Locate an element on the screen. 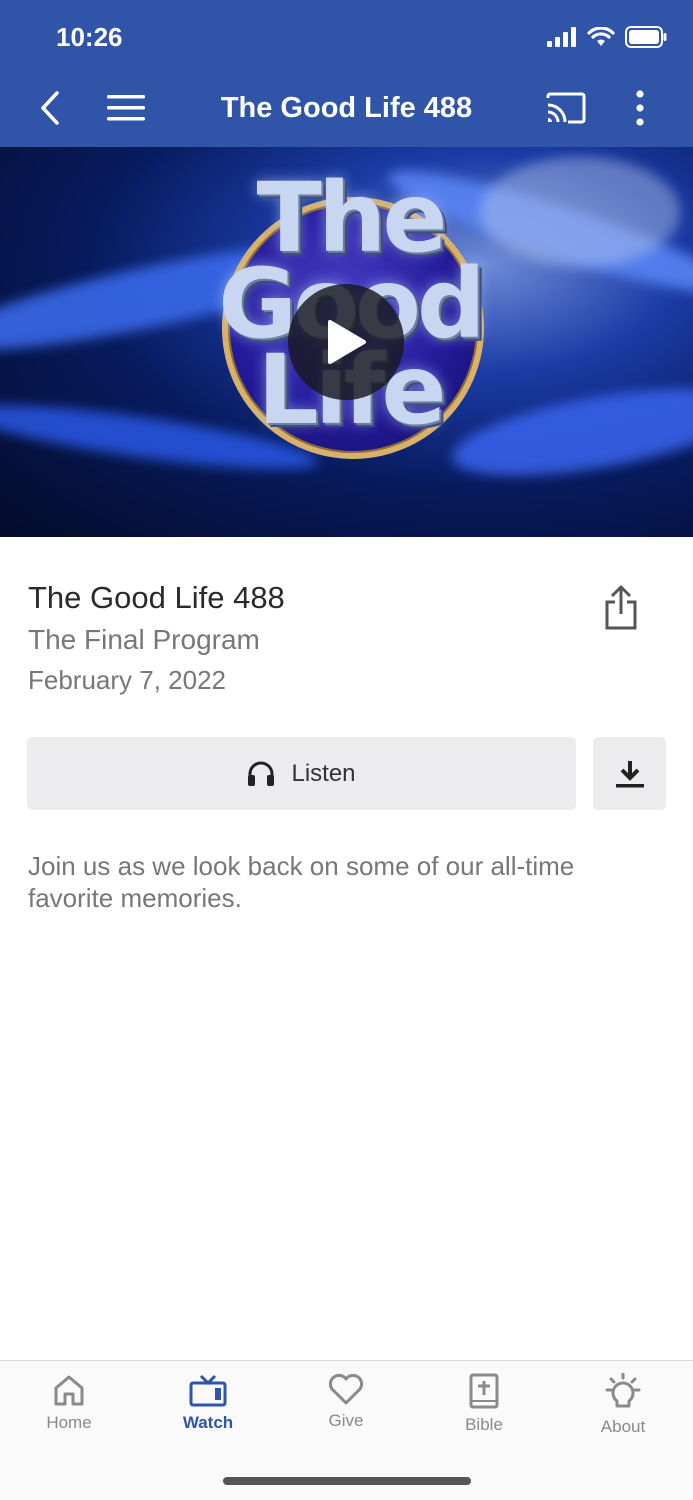  bible-icon is located at coordinates (484, 1391).